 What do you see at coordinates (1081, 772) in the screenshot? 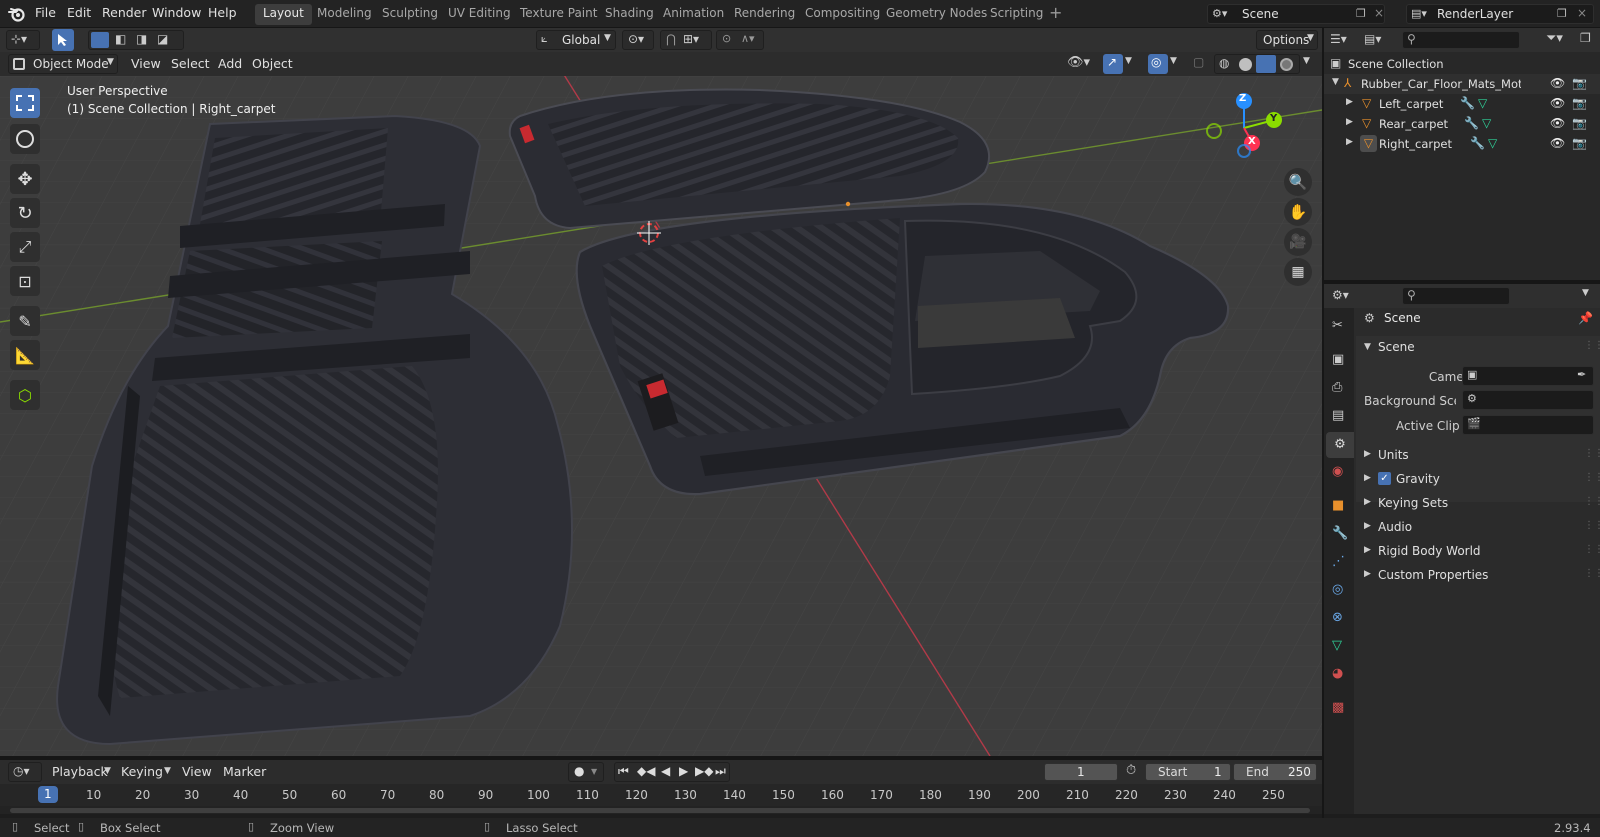
I see `current-frame-field: 1` at bounding box center [1081, 772].